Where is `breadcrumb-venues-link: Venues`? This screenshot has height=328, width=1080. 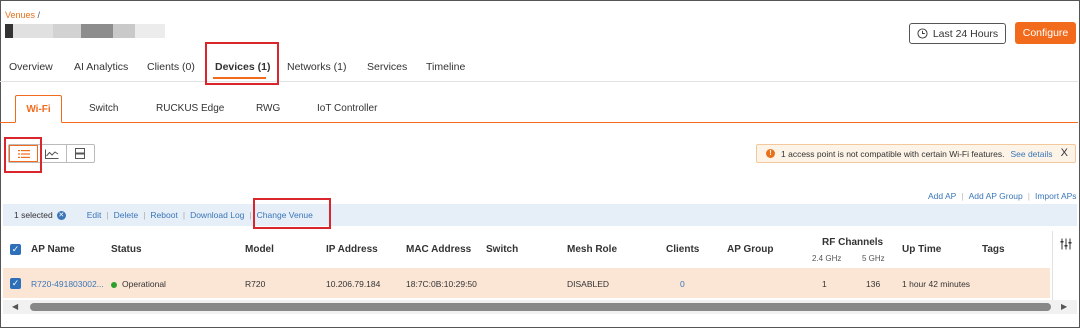
breadcrumb-venues-link: Venues is located at coordinates (20, 15).